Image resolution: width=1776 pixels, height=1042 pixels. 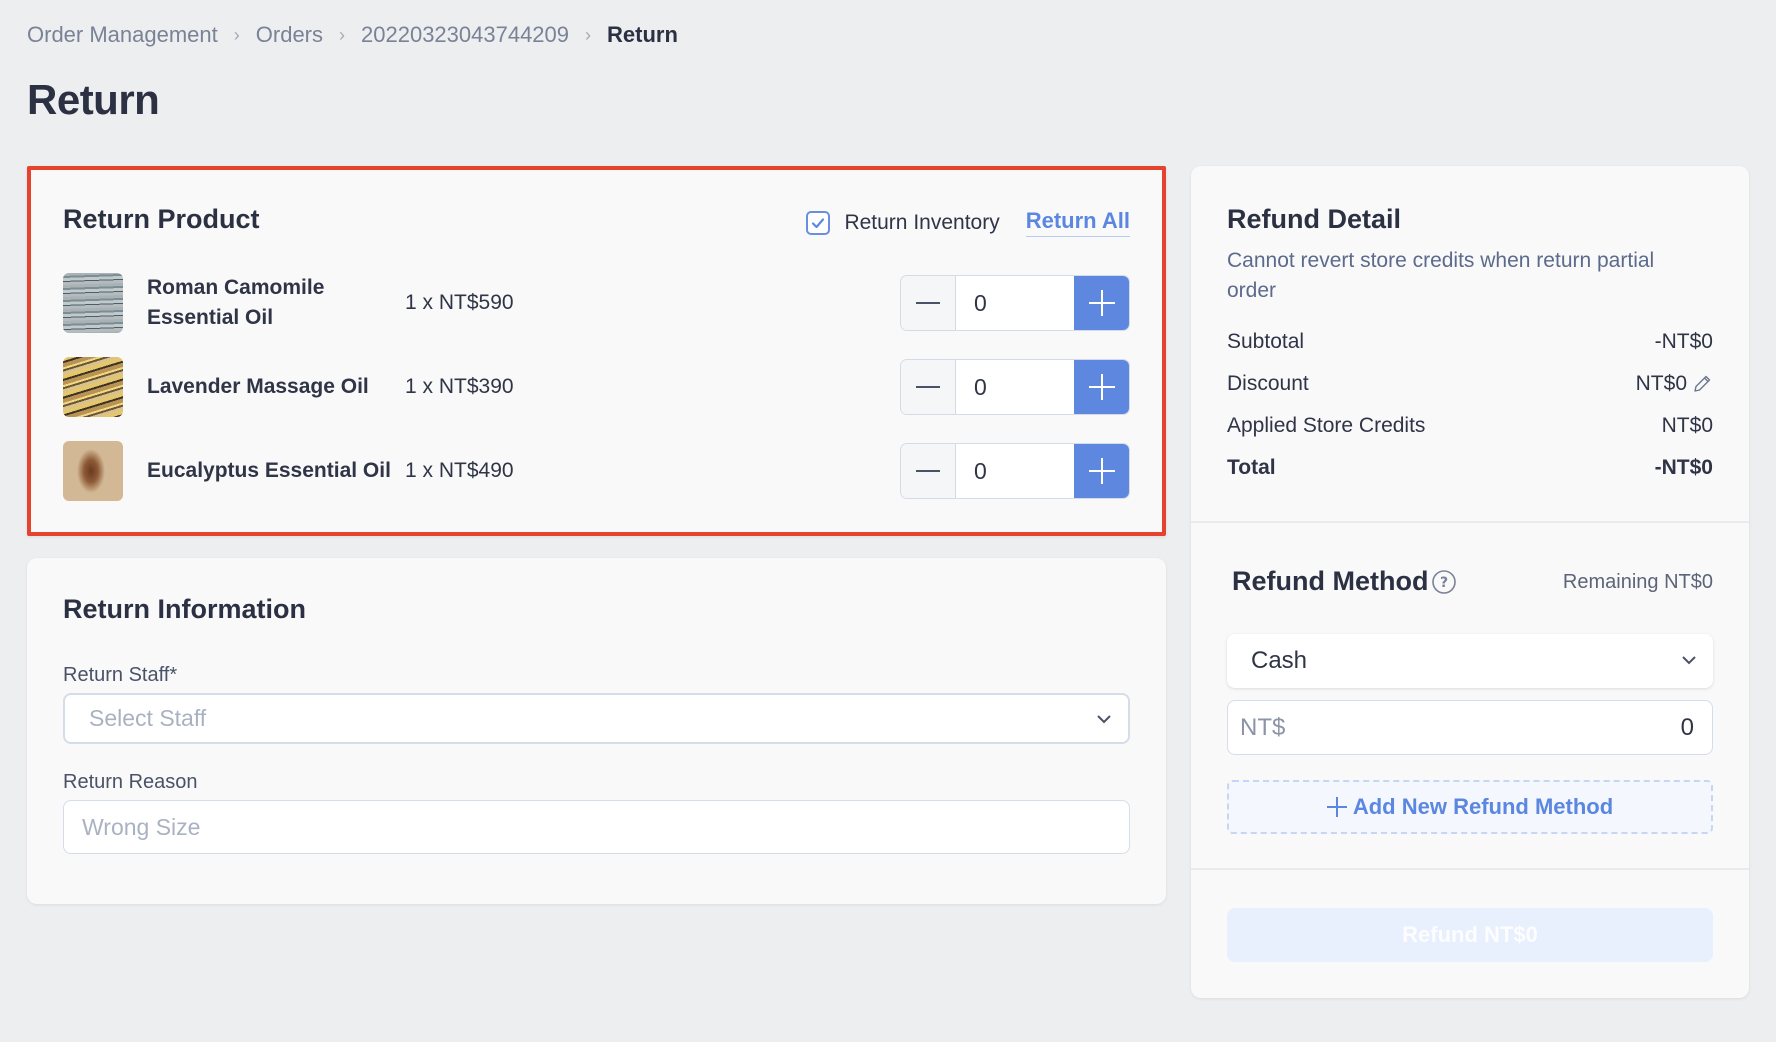 What do you see at coordinates (1483, 806) in the screenshot?
I see `add-refund-method-label: Add New Refund Method` at bounding box center [1483, 806].